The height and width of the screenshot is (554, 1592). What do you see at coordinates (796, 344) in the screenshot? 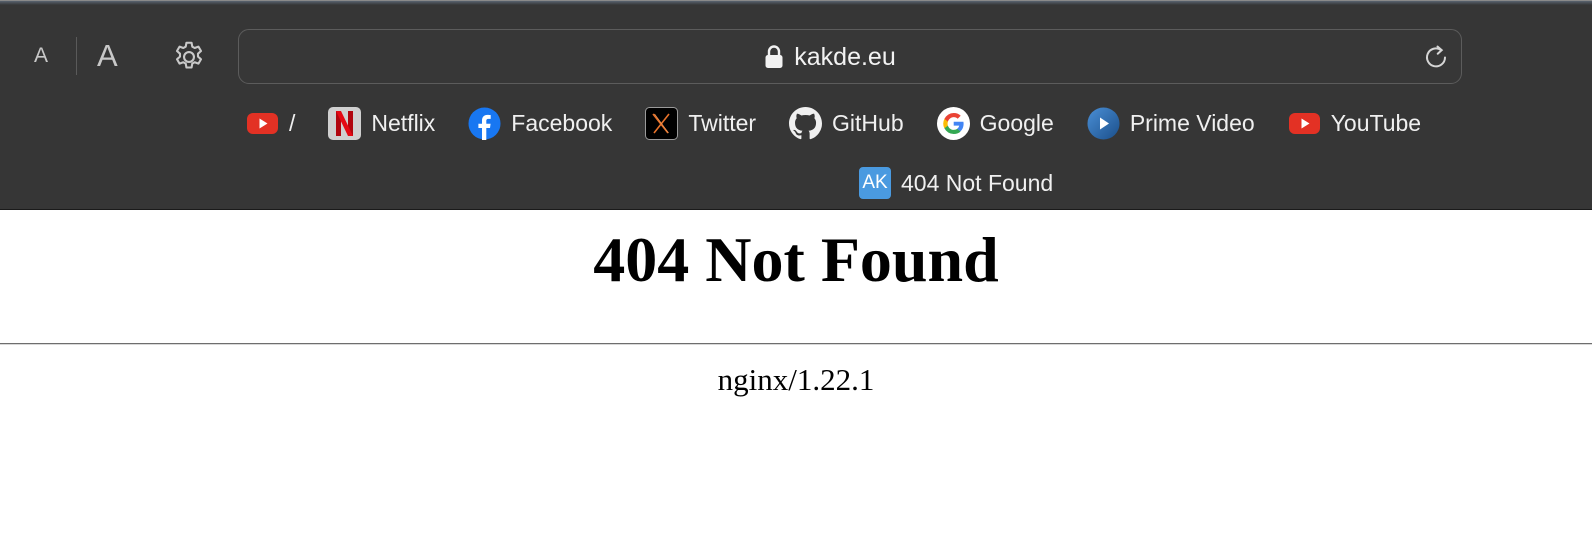
I see `horizontal-rule` at bounding box center [796, 344].